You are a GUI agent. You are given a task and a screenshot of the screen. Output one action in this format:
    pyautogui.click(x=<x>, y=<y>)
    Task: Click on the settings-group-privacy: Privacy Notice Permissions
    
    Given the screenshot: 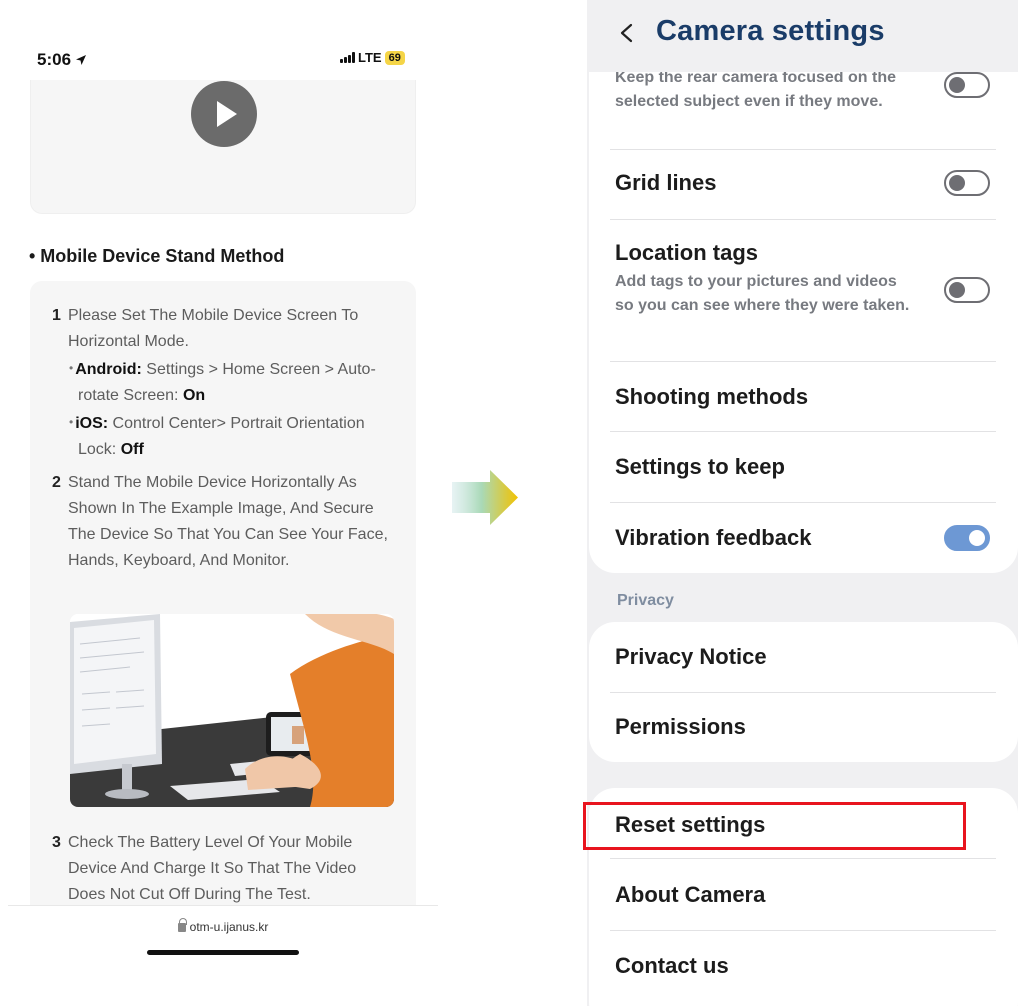 What is the action you would take?
    pyautogui.click(x=803, y=692)
    